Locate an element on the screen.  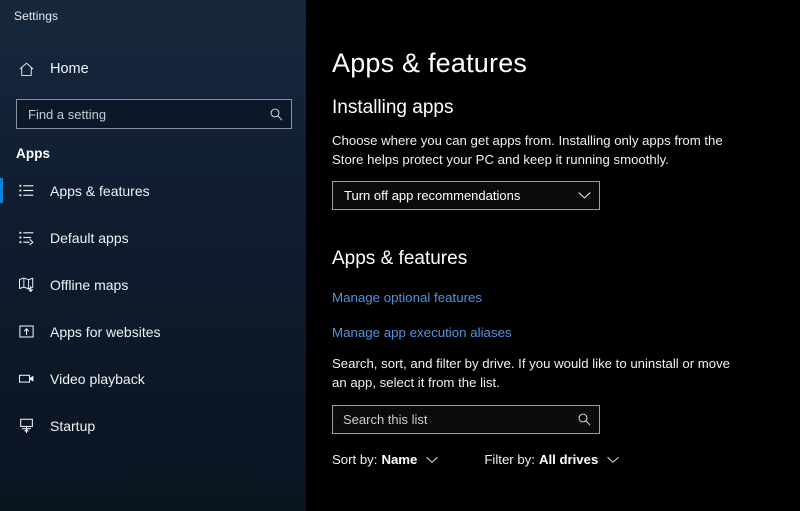
sort-by-dropdown: Sort by: Name is located at coordinates (385, 459).